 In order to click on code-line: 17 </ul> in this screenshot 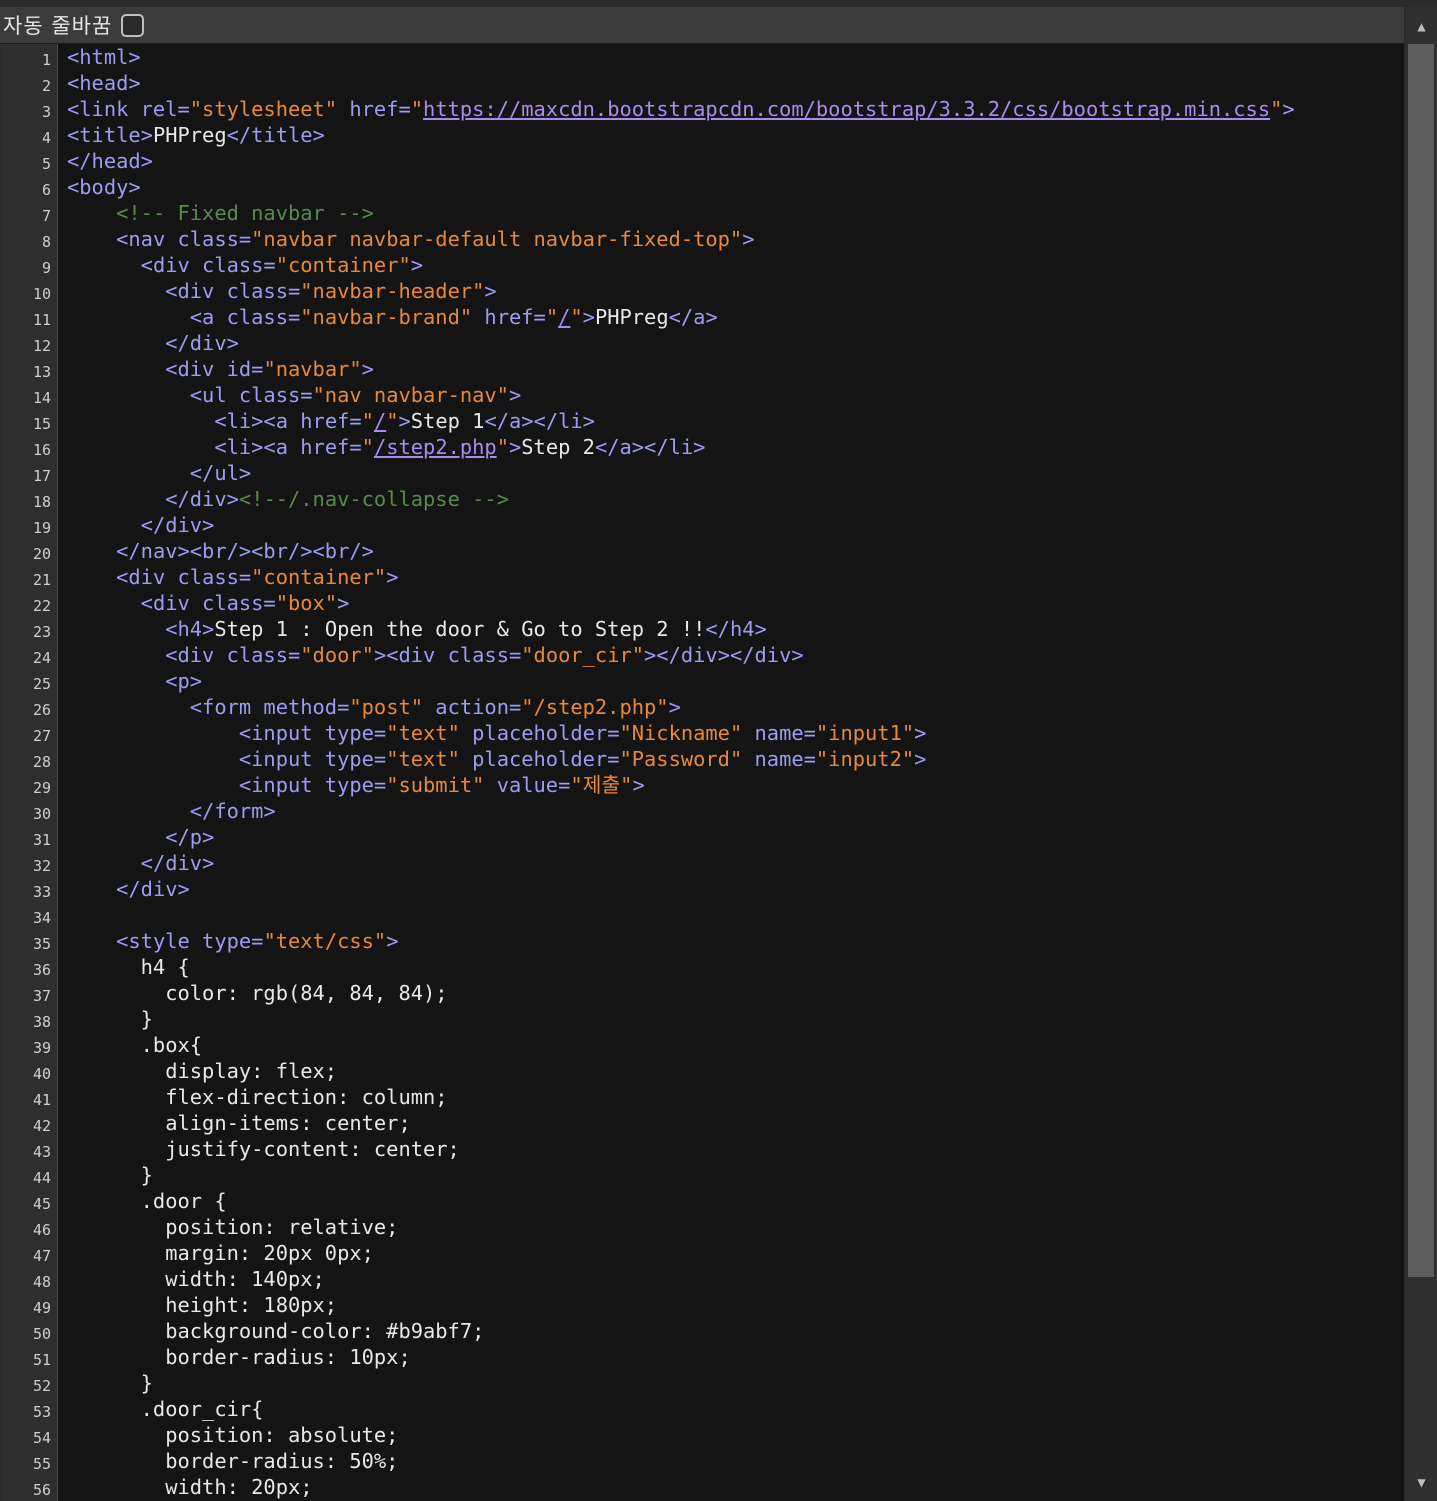, I will do `click(718, 473)`.